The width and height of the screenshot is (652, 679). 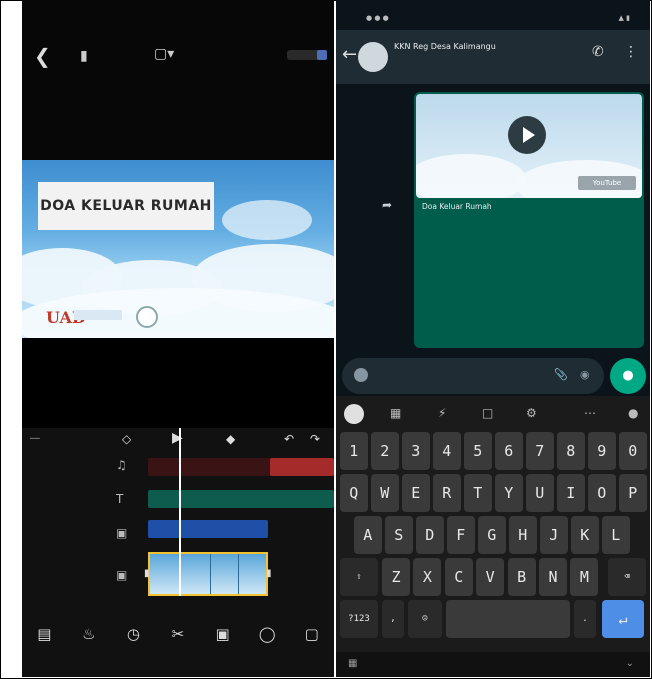 I want to click on group-avatar, so click(x=373, y=57).